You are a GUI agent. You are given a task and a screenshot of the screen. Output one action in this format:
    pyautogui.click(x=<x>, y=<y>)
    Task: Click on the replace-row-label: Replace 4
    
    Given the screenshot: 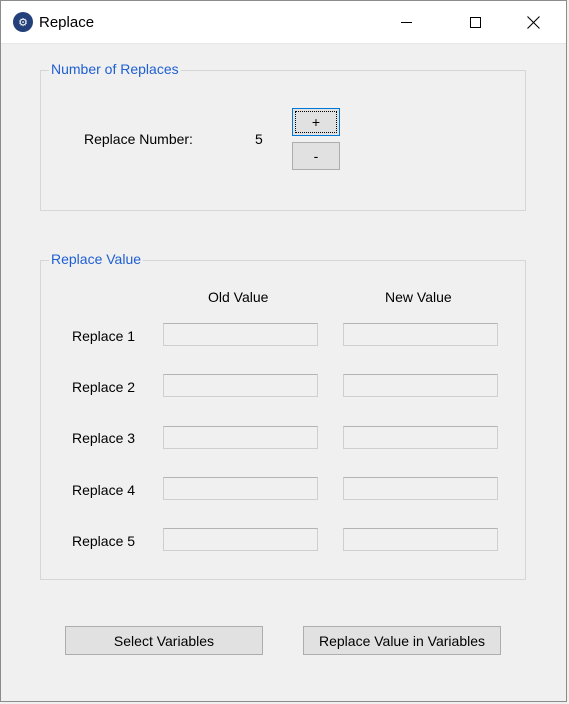 What is the action you would take?
    pyautogui.click(x=104, y=490)
    